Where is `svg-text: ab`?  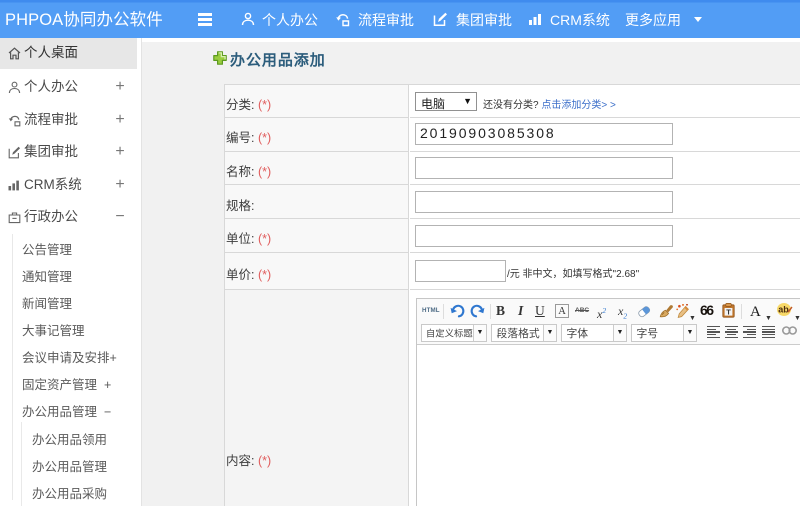 svg-text: ab is located at coordinates (783, 310).